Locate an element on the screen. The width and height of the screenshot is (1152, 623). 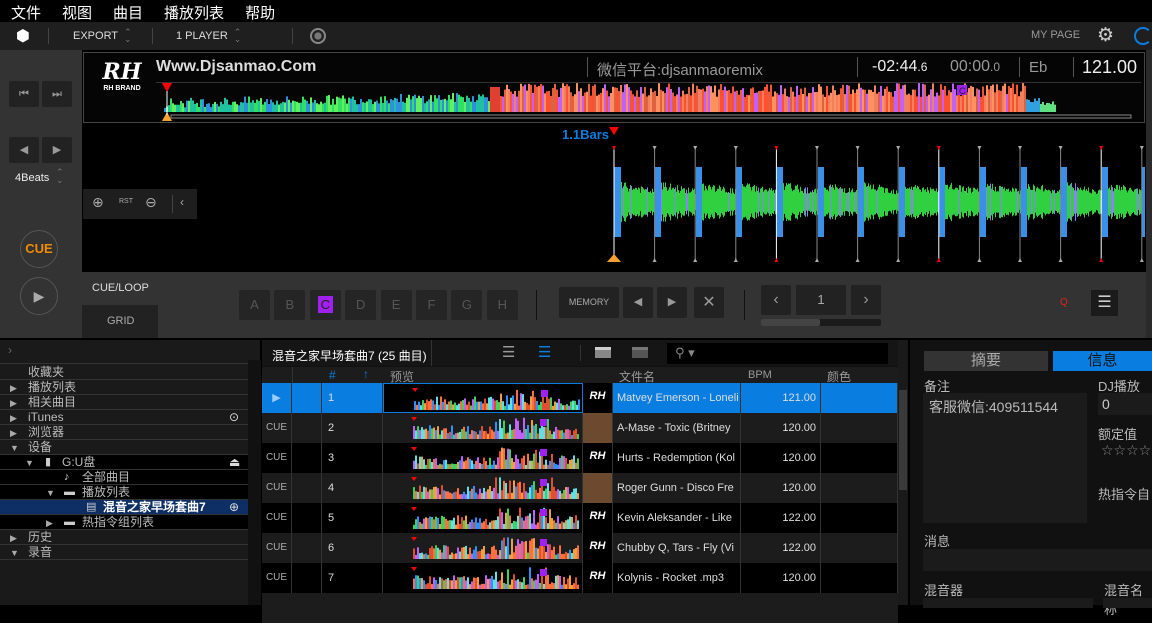
hotcue-h-button: H is located at coordinates (502, 305).